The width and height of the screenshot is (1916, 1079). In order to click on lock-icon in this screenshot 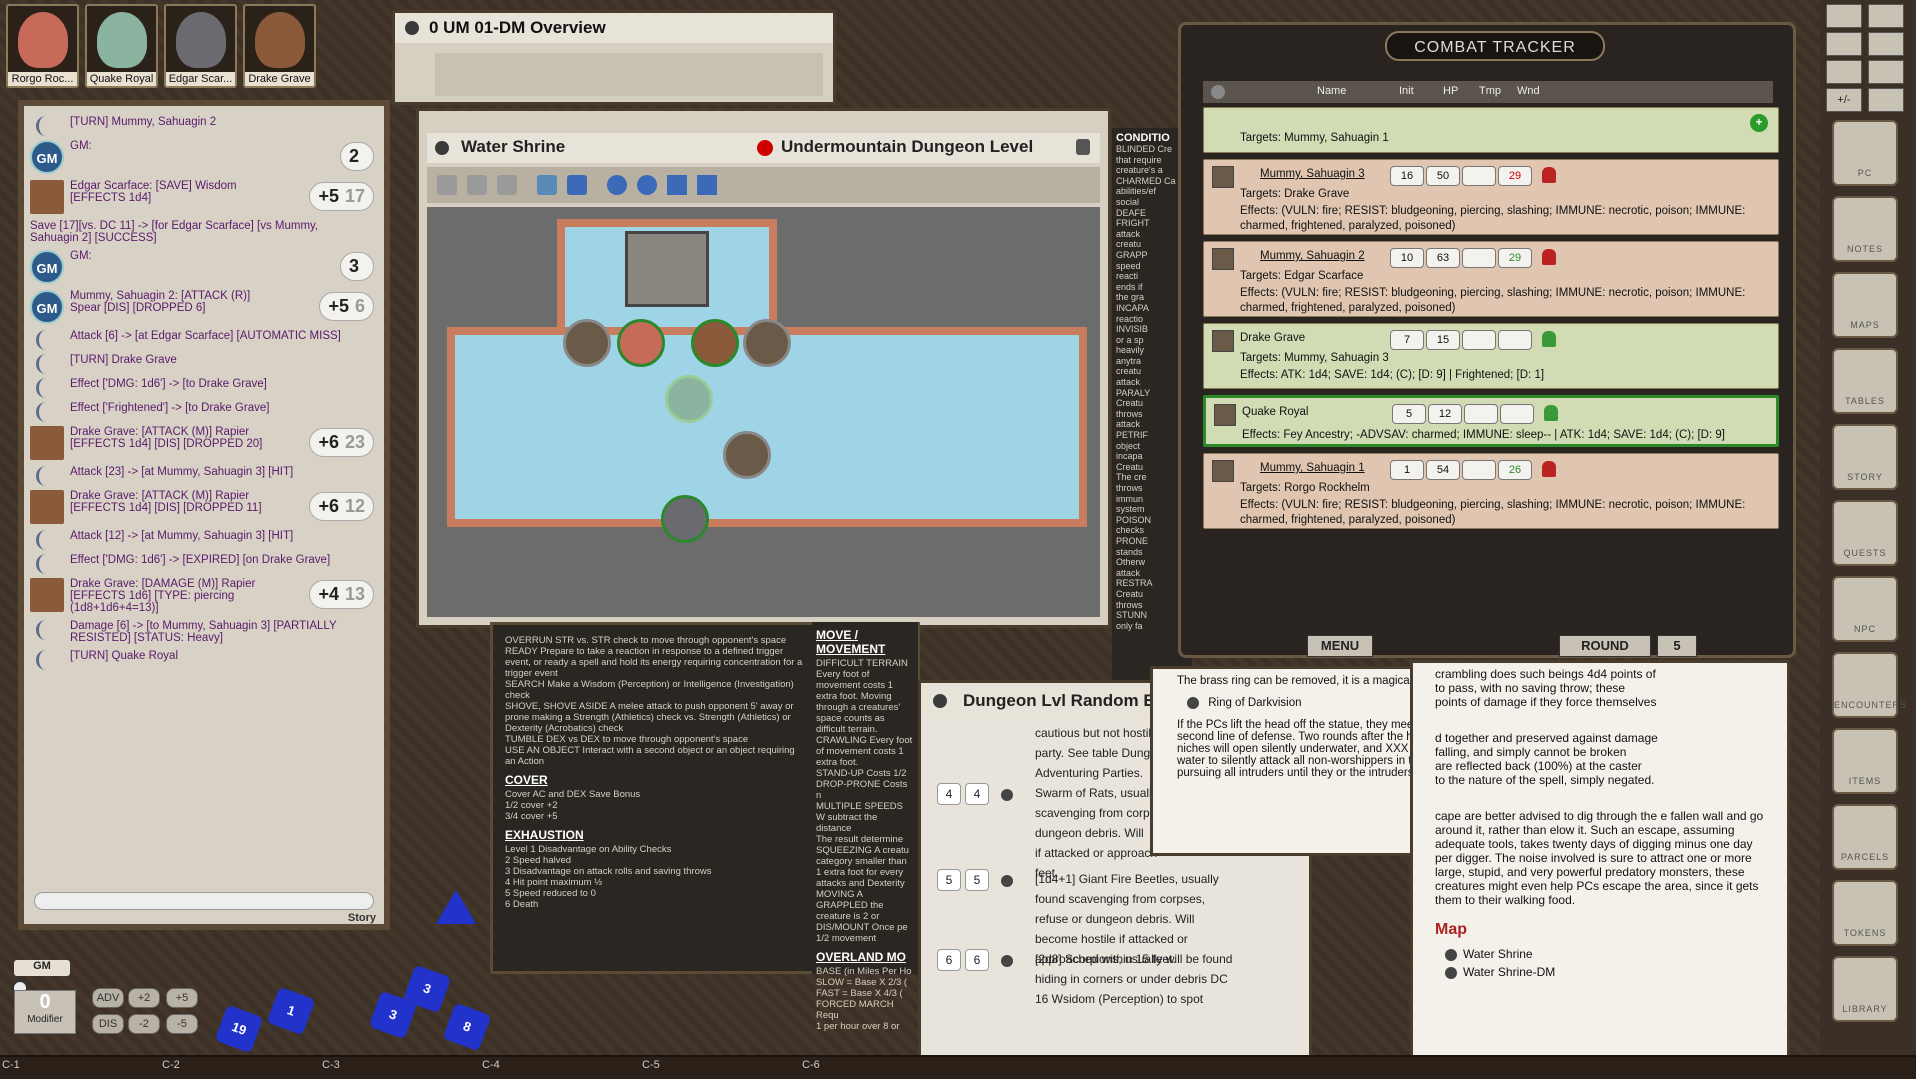, I will do `click(1083, 147)`.